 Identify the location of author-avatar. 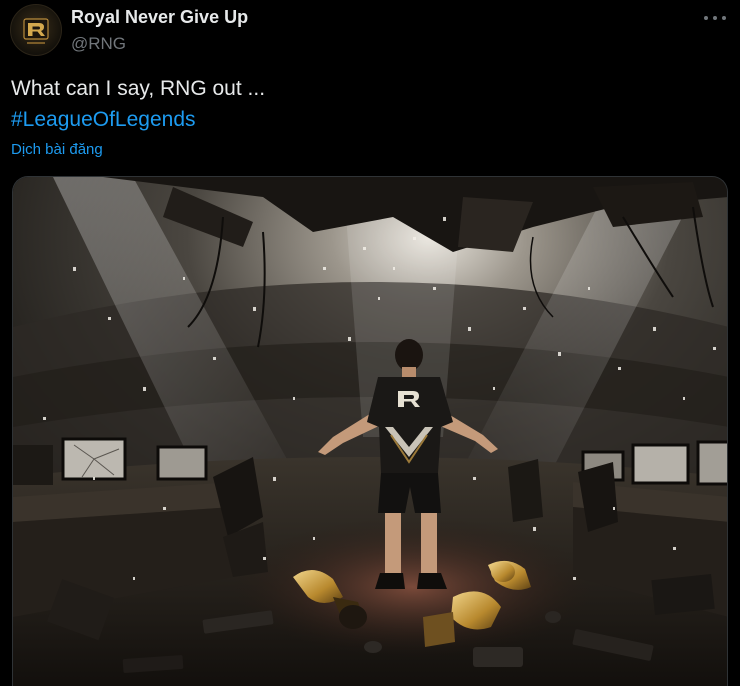
(36, 30).